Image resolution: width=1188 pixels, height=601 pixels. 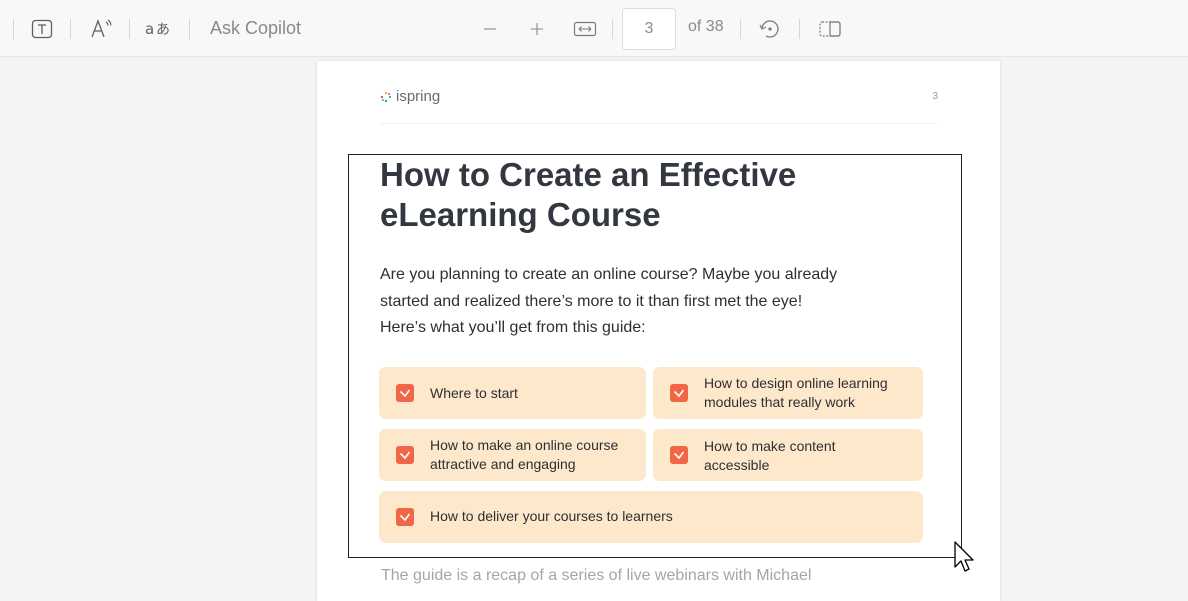 I want to click on logo-text: ispring, so click(x=418, y=96).